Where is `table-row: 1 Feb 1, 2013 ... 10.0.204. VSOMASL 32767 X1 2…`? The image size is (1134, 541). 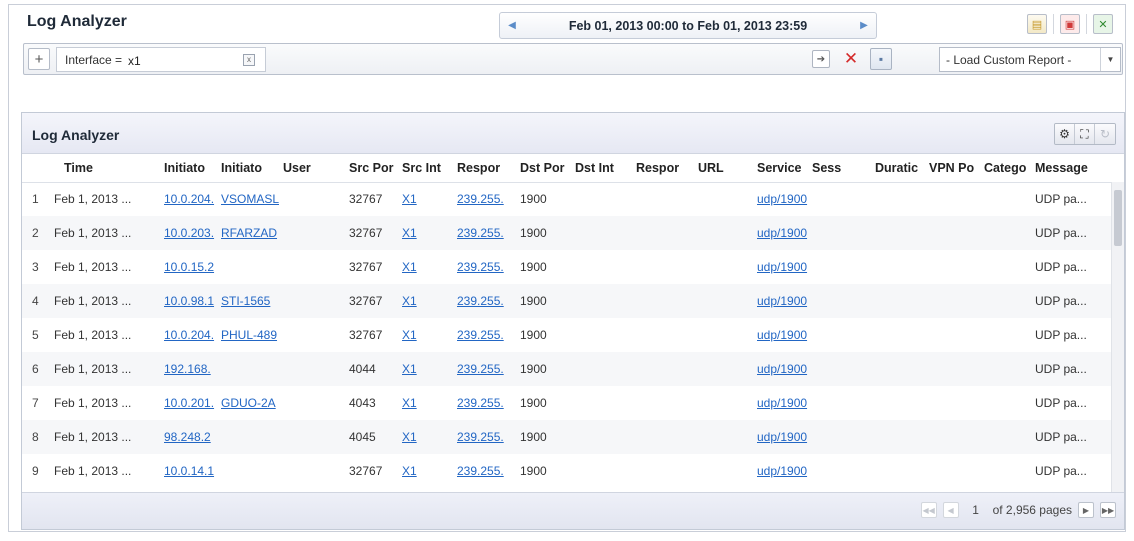 table-row: 1 Feb 1, 2013 ... 10.0.204. VSOMASL 32767 X1 2… is located at coordinates (567, 199).